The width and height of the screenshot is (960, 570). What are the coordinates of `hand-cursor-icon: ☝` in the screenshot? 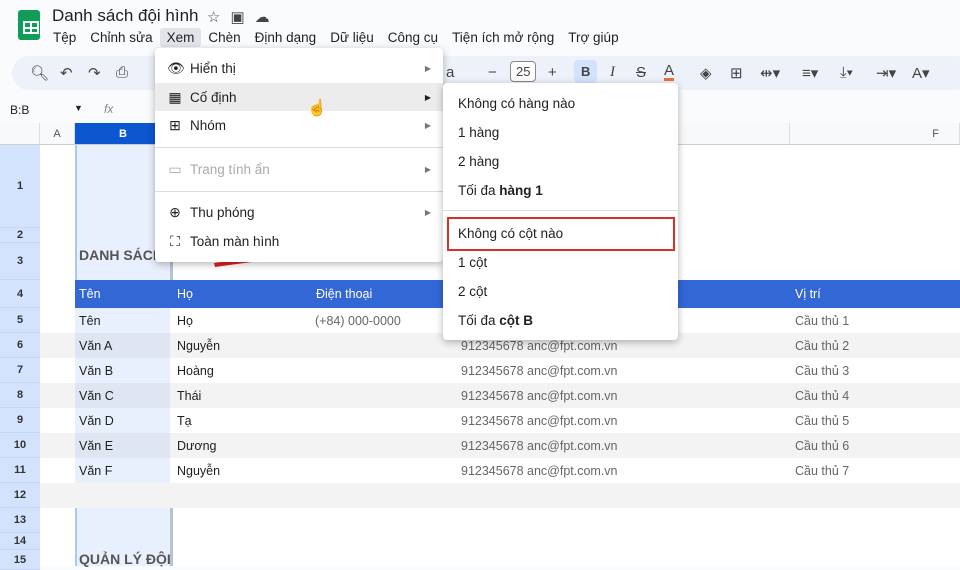 It's located at (317, 108).